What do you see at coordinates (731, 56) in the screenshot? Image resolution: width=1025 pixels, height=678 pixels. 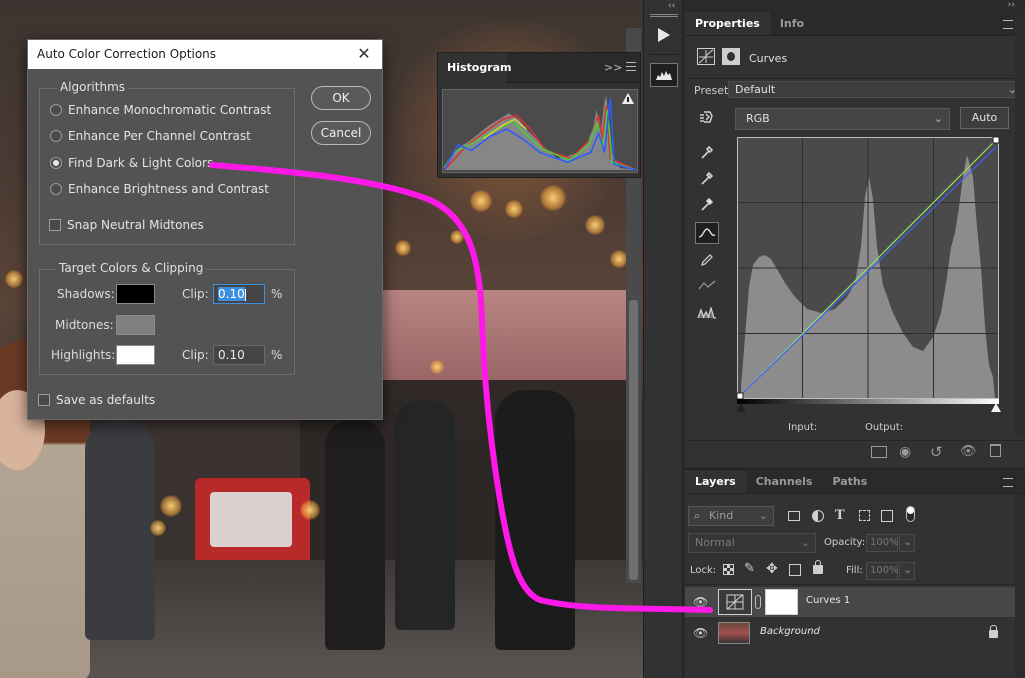 I see `layer-mask-icon` at bounding box center [731, 56].